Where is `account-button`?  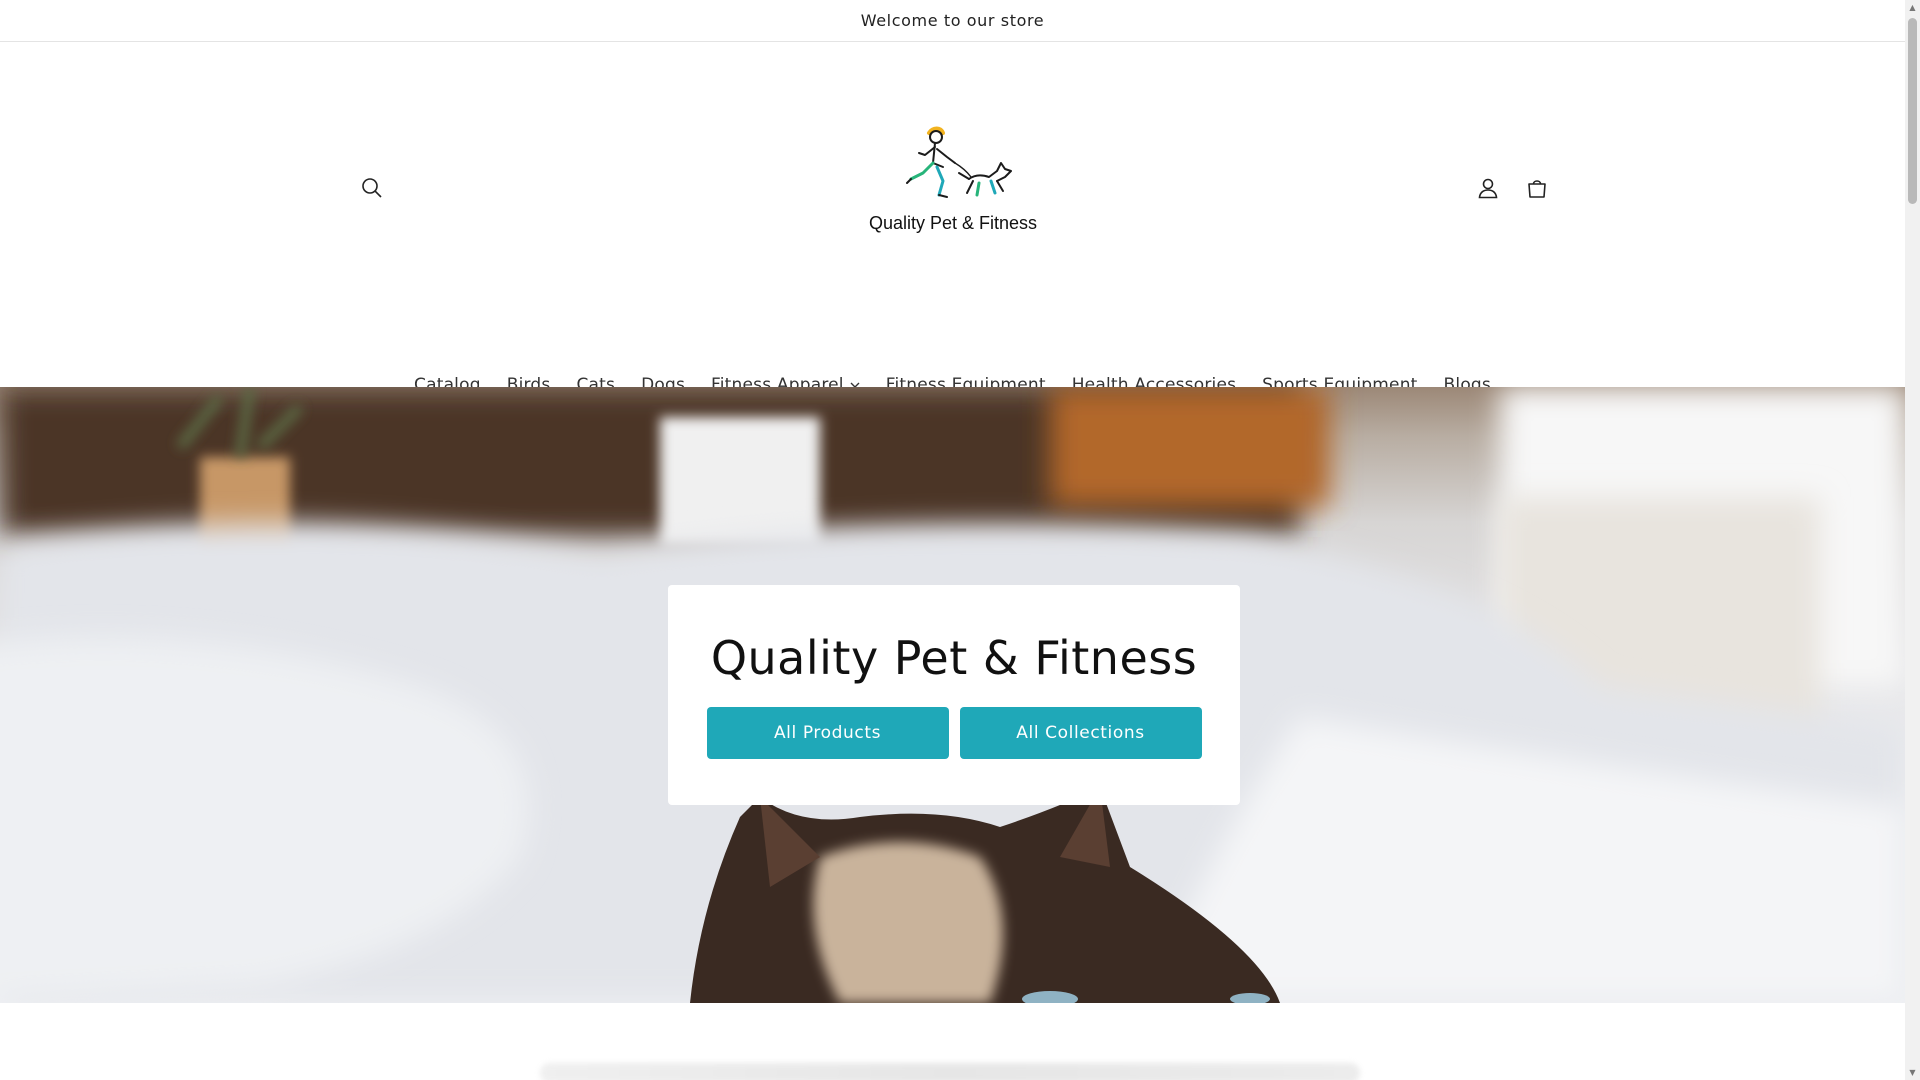 account-button is located at coordinates (1488, 188).